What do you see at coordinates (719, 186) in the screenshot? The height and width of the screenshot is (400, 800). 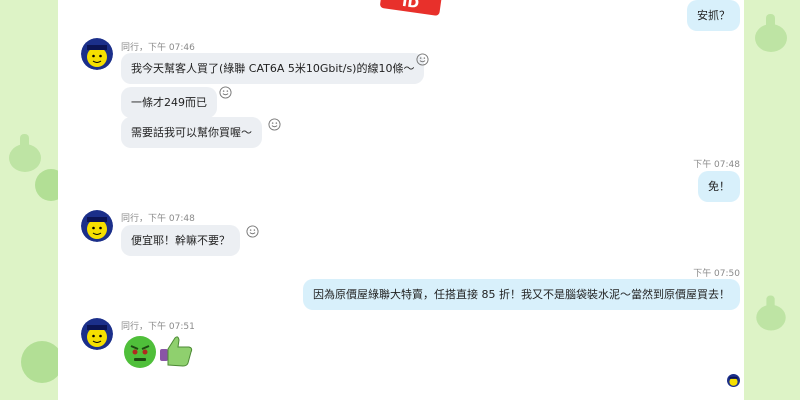 I see `outgoing-message-bubble: 免！` at bounding box center [719, 186].